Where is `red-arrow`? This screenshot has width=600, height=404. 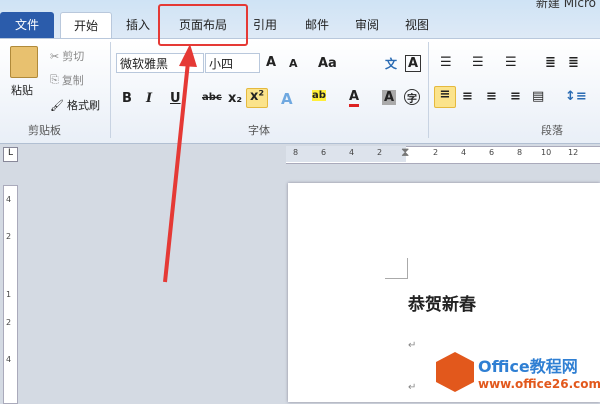
red-arrow is located at coordinates (180, 163).